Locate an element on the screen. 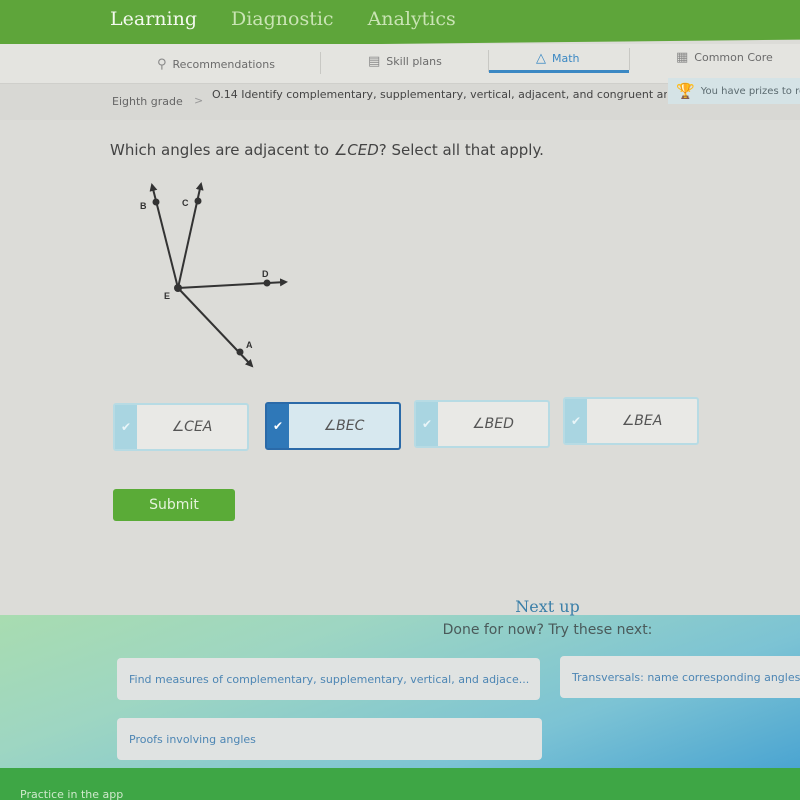 The width and height of the screenshot is (800, 800). point-e is located at coordinates (178, 288).